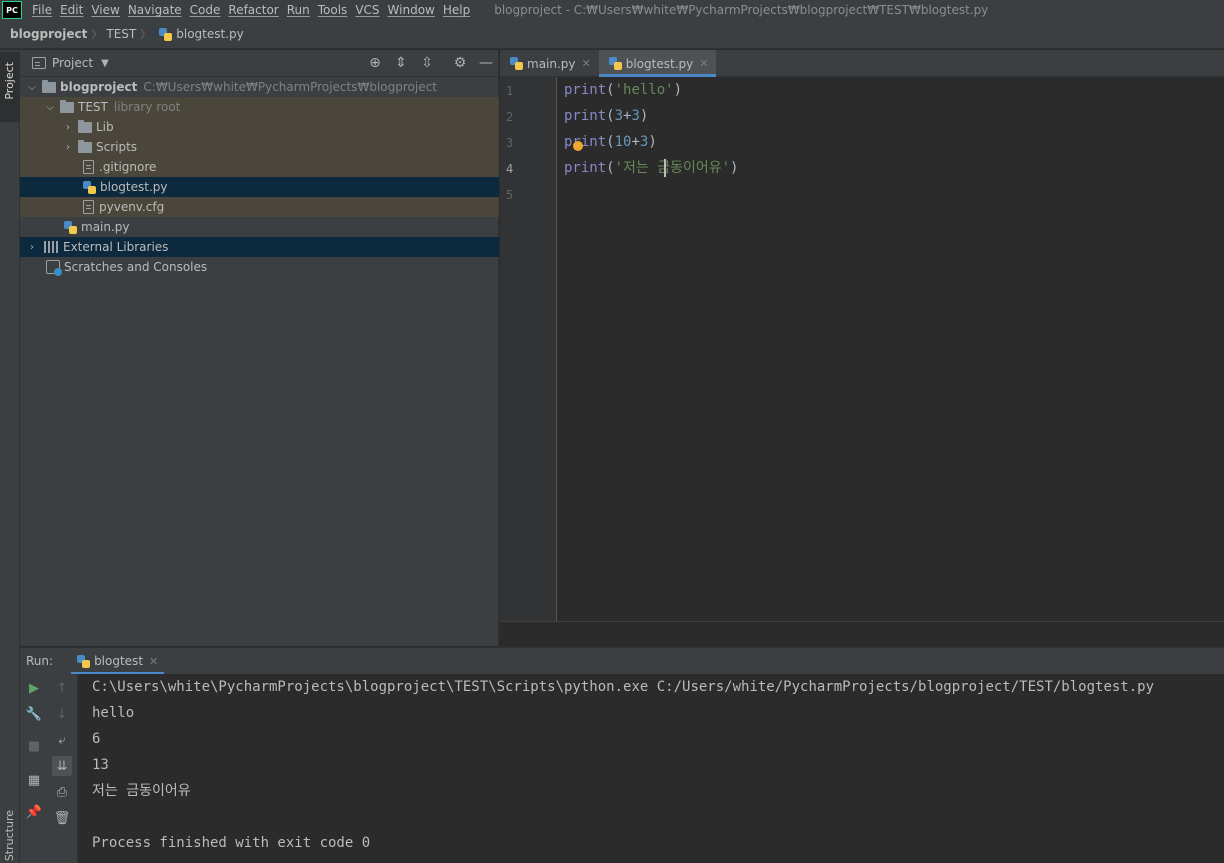  What do you see at coordinates (62, 740) in the screenshot?
I see `soft-wrap-icon: ⤶` at bounding box center [62, 740].